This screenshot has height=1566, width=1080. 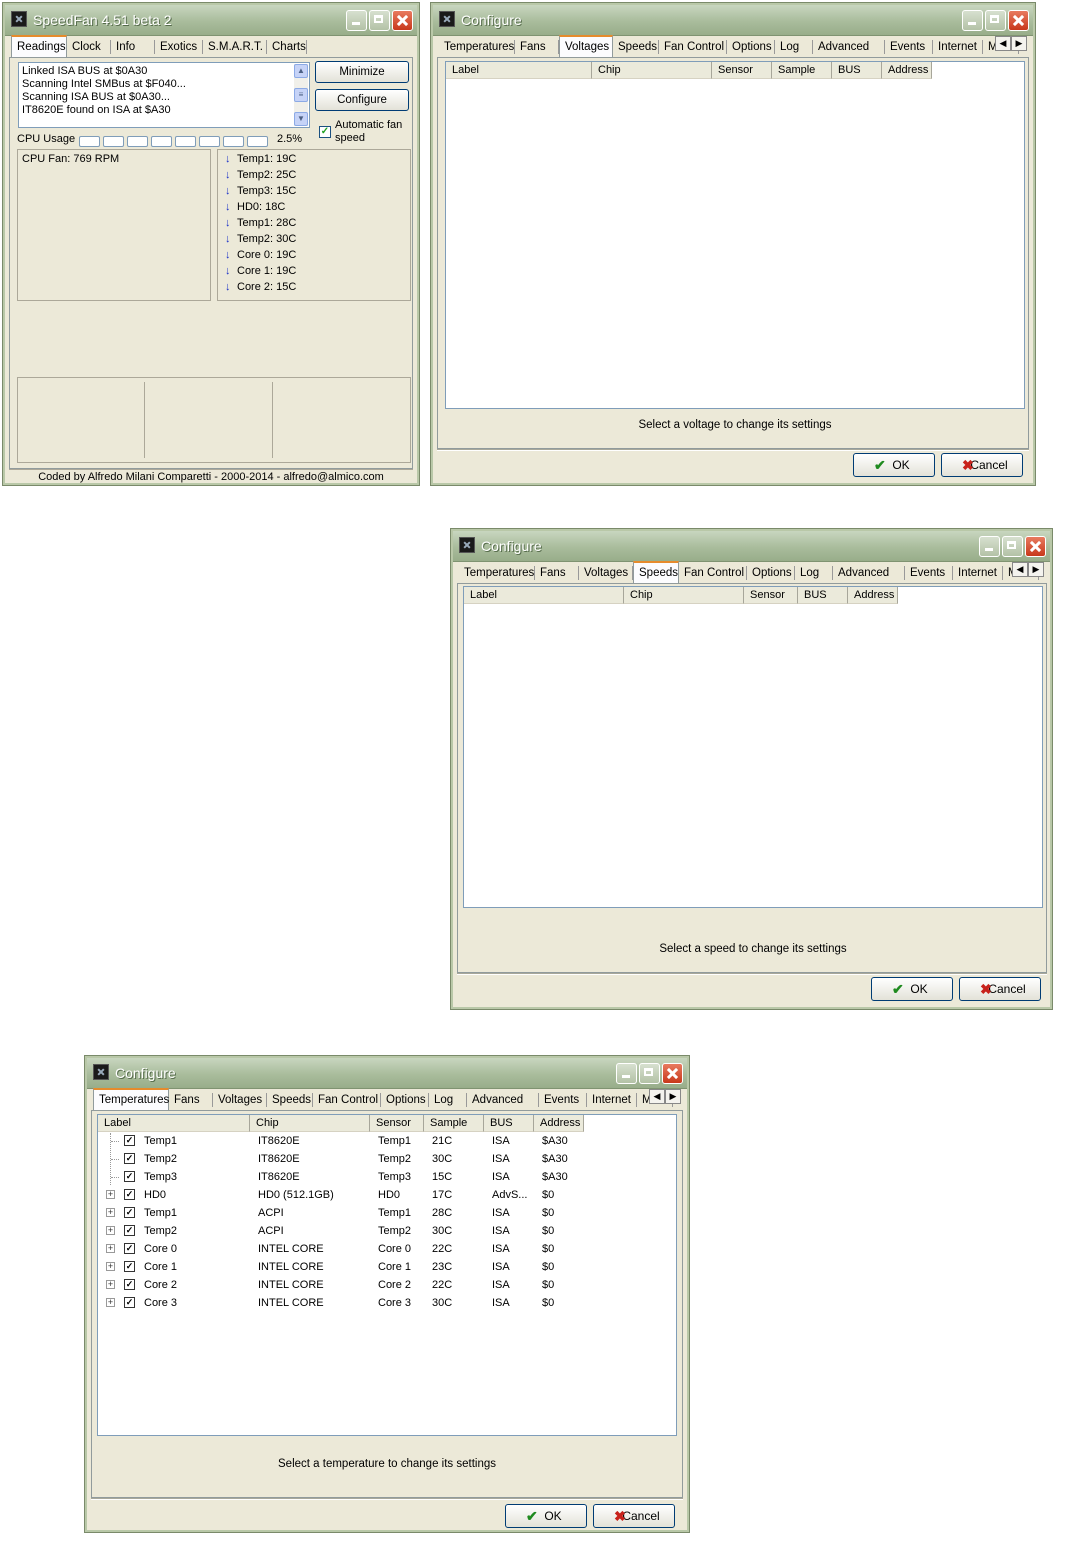 I want to click on tree-row: + ✓ Core 1 INTEL CORE Core 1 23C ISA $0, so click(x=385, y=1267).